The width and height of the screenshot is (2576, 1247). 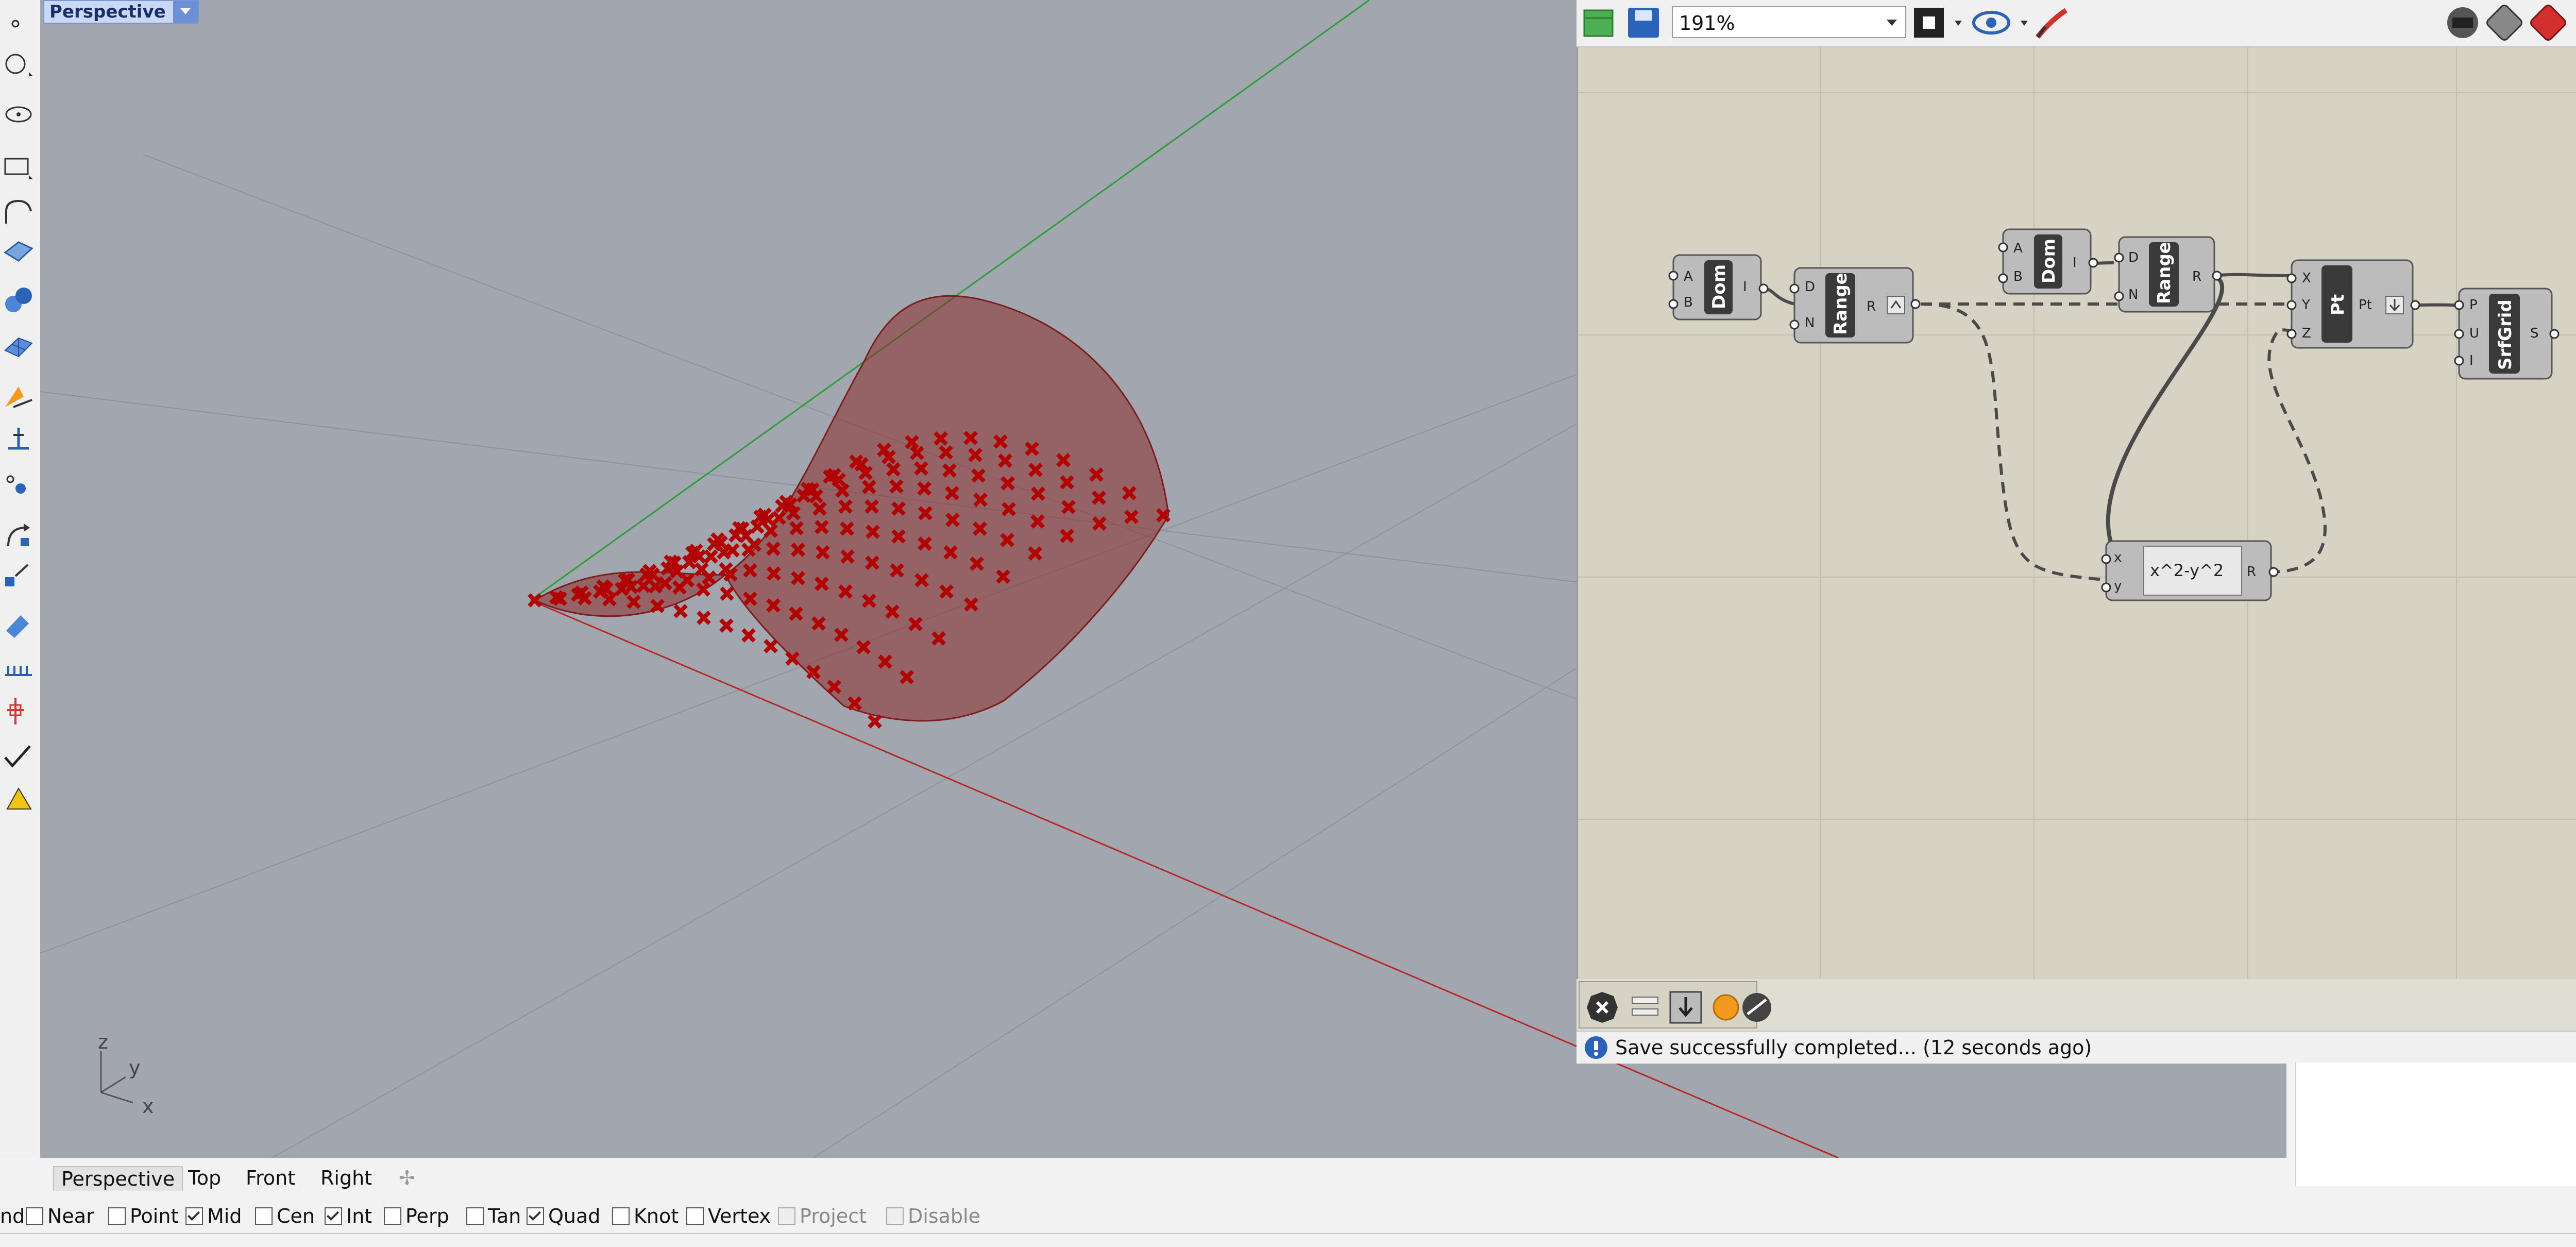 What do you see at coordinates (2365, 305) in the screenshot?
I see `pt-output: Pt` at bounding box center [2365, 305].